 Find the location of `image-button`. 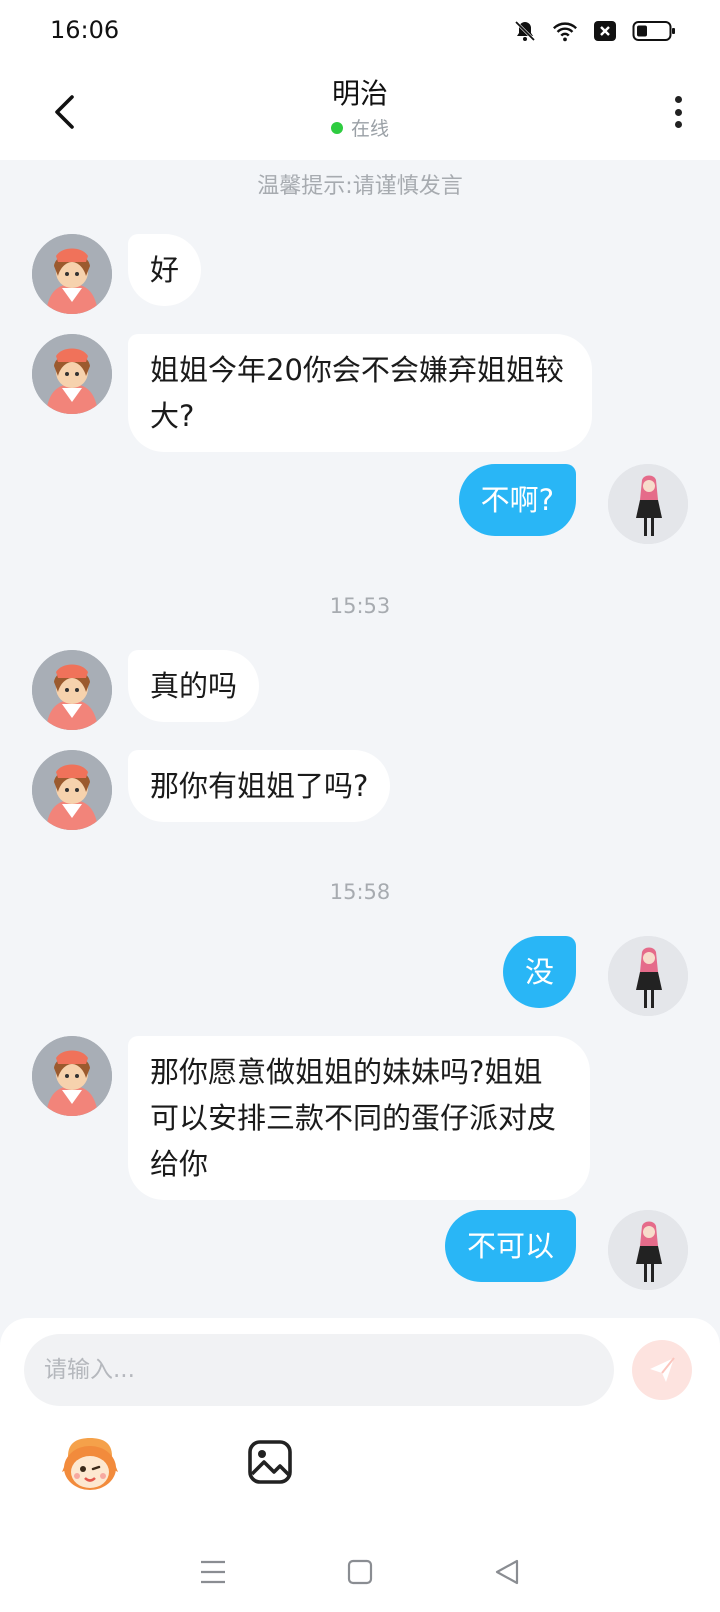

image-button is located at coordinates (270, 1462).